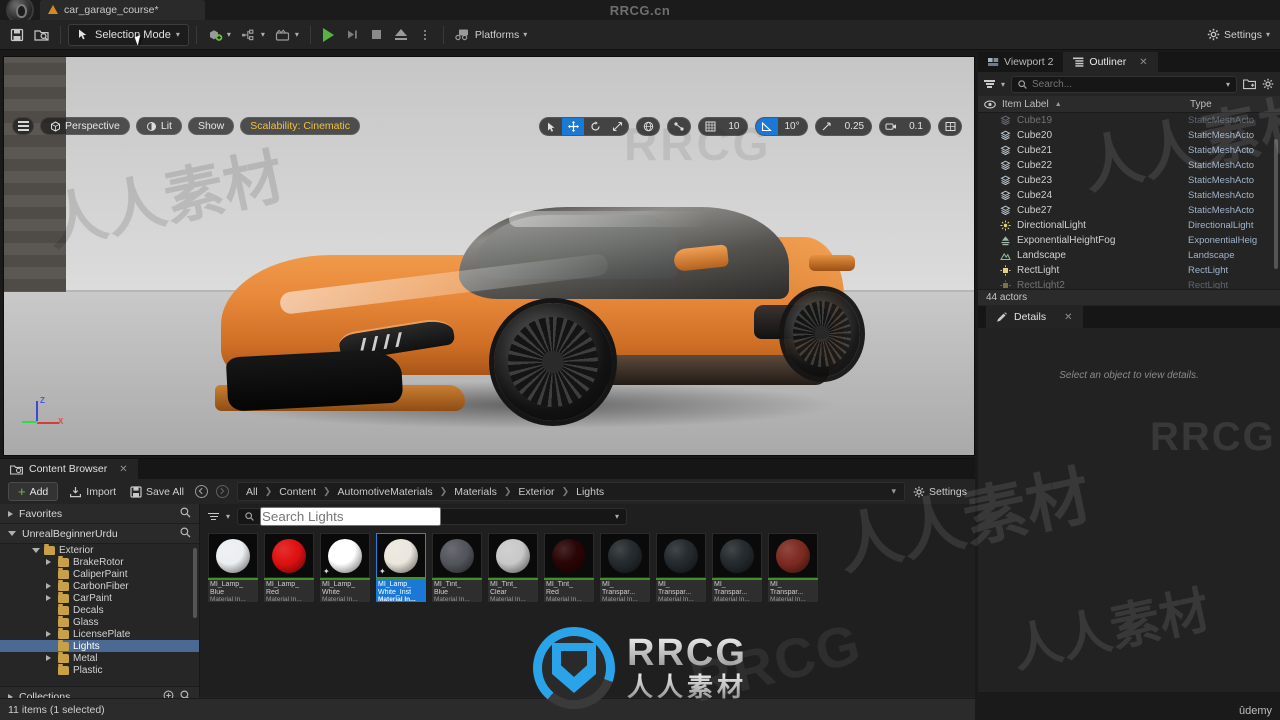 Image resolution: width=1280 pixels, height=720 pixels. I want to click on outliner-col-item-label: Item Label, so click(1025, 104).